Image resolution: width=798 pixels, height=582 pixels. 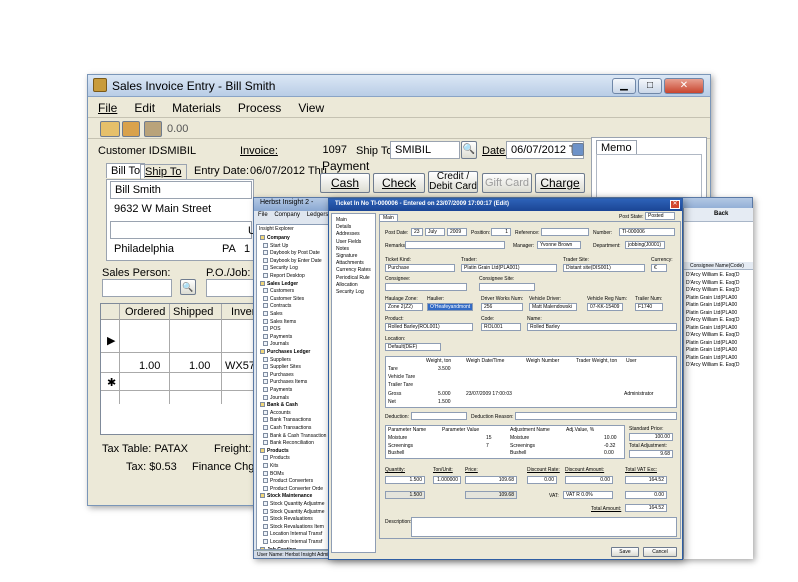 What do you see at coordinates (518, 453) in the screenshot?
I see `param-cell-adj: Bushell` at bounding box center [518, 453].